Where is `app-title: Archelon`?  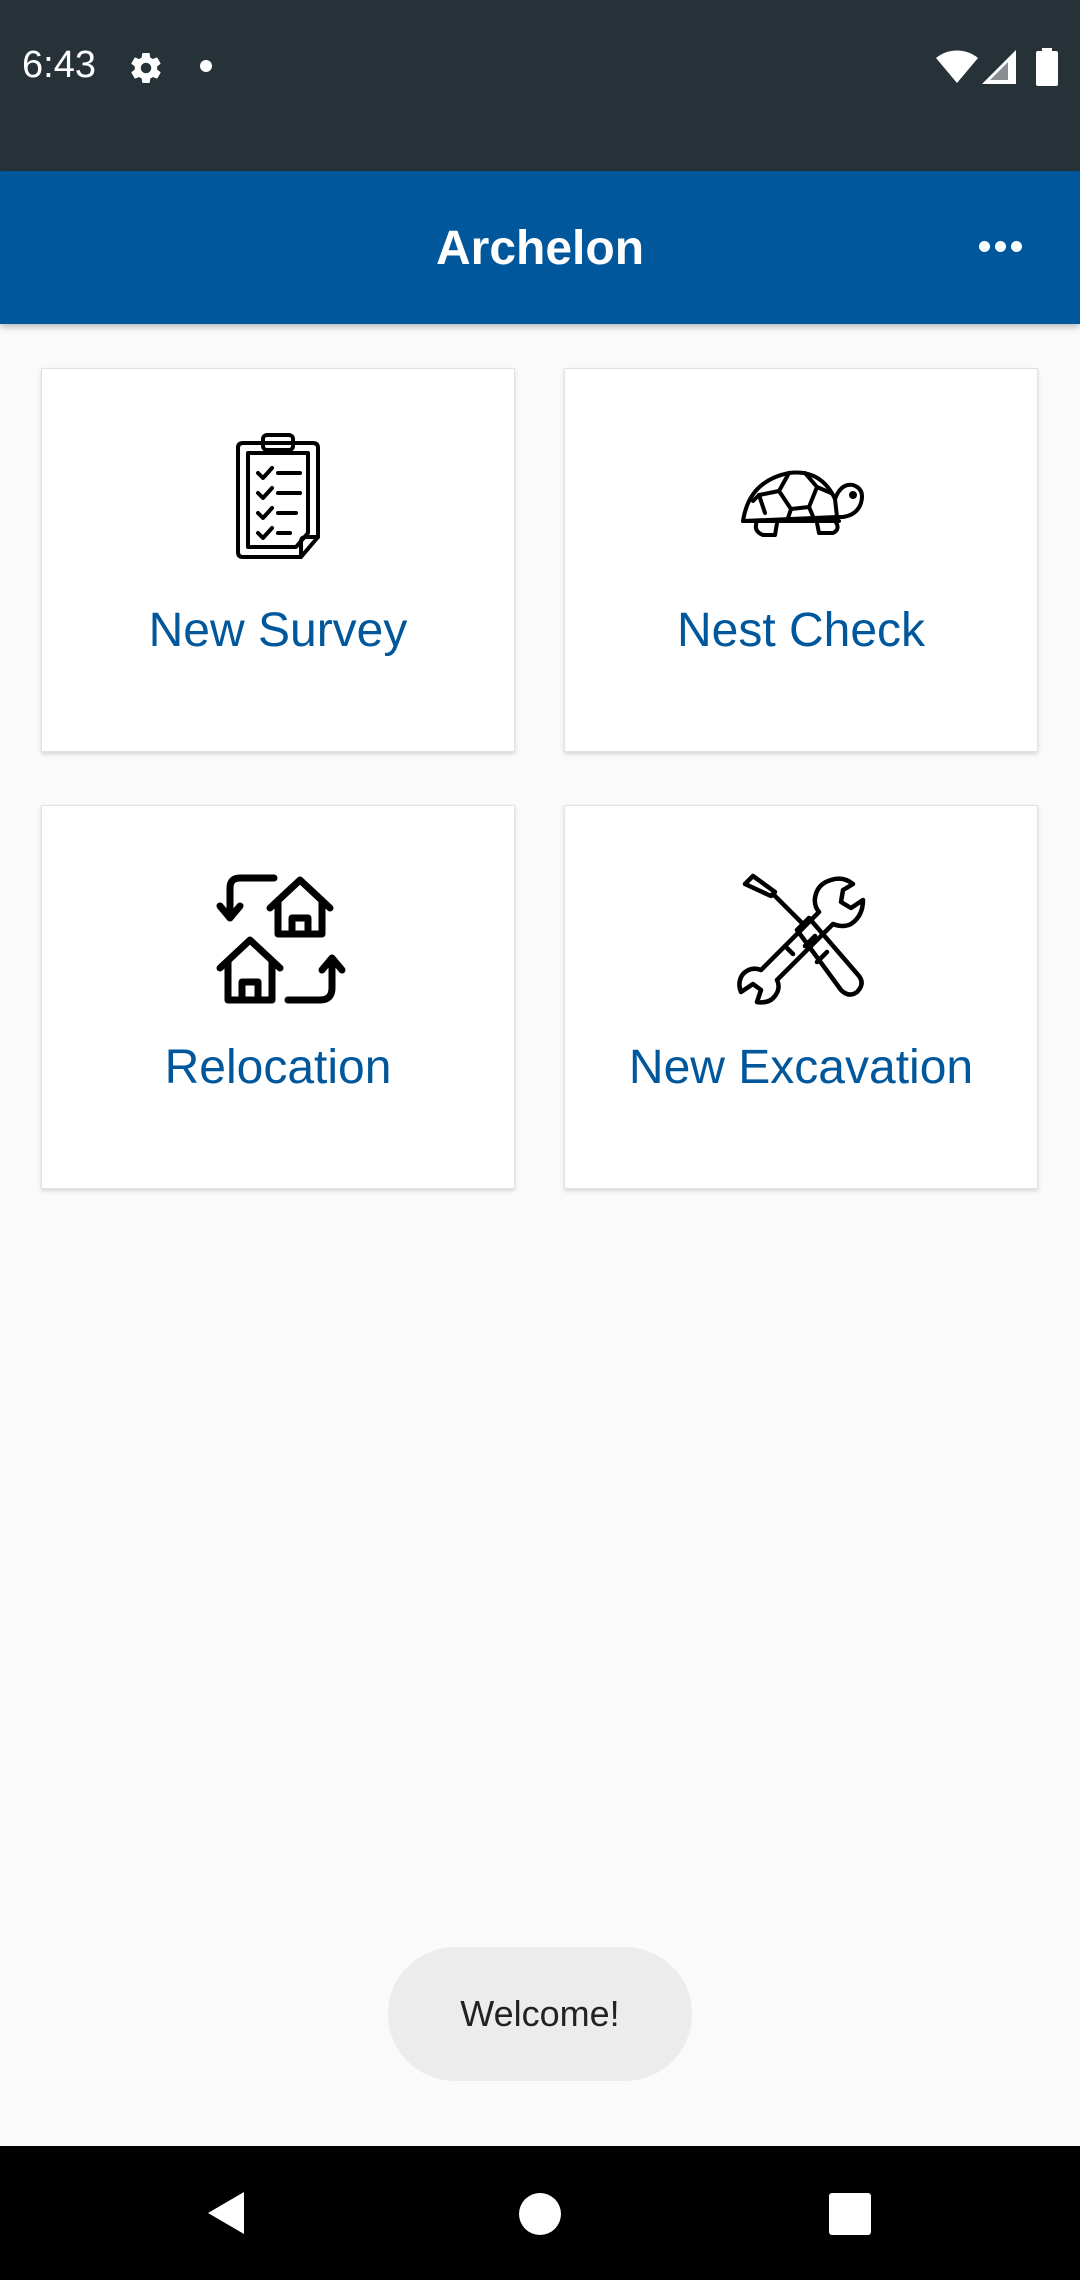
app-title: Archelon is located at coordinates (540, 248).